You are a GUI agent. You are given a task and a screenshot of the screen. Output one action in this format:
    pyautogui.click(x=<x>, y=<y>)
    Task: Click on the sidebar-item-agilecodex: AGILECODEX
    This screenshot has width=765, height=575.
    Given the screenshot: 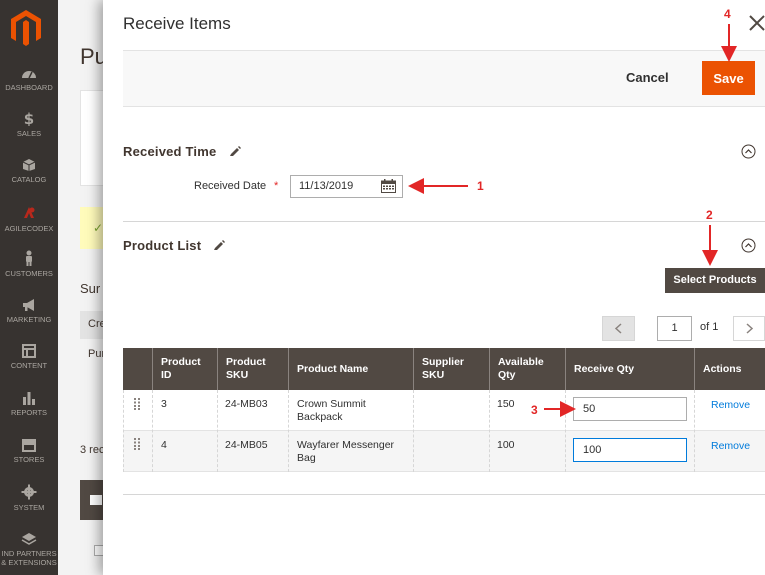 What is the action you would take?
    pyautogui.click(x=29, y=219)
    